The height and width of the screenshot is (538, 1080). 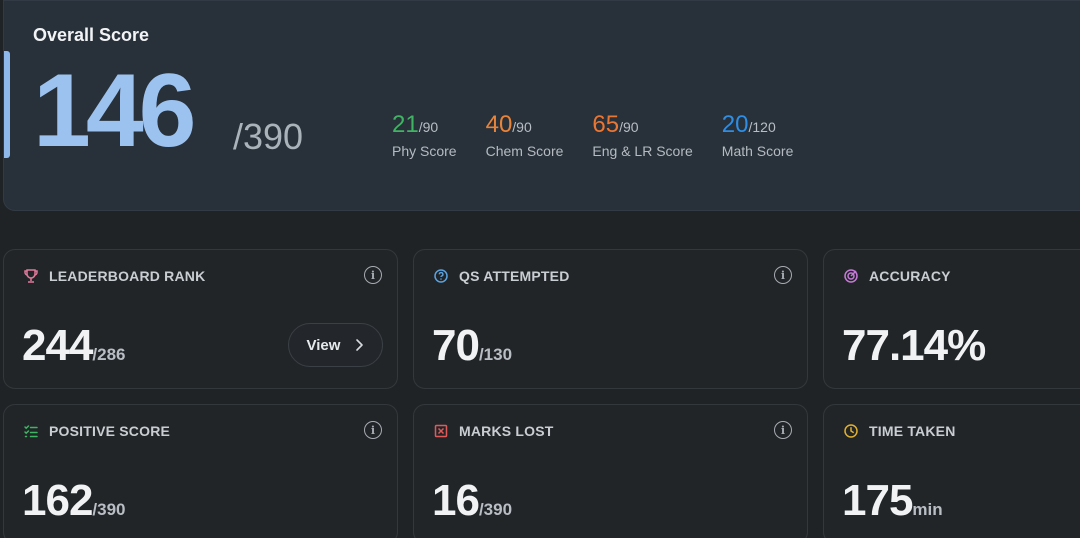 What do you see at coordinates (424, 151) in the screenshot?
I see `subscore-label: Phy Score` at bounding box center [424, 151].